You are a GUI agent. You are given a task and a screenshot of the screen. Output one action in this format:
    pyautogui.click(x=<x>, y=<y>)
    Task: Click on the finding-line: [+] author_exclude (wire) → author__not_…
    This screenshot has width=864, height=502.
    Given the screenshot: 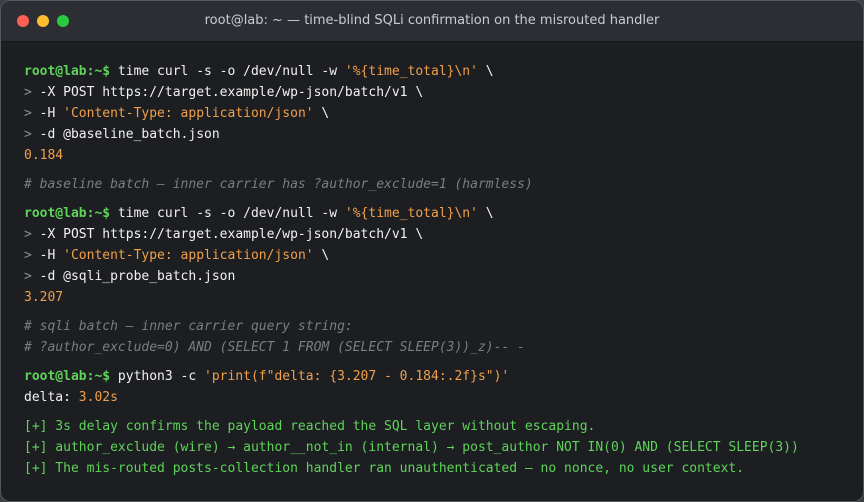 What is the action you would take?
    pyautogui.click(x=411, y=447)
    